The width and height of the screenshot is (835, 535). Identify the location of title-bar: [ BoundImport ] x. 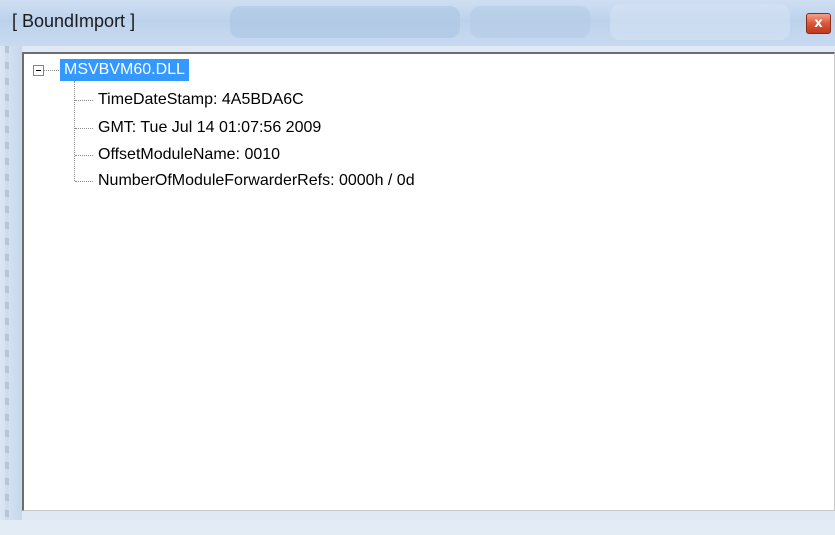
(417, 23).